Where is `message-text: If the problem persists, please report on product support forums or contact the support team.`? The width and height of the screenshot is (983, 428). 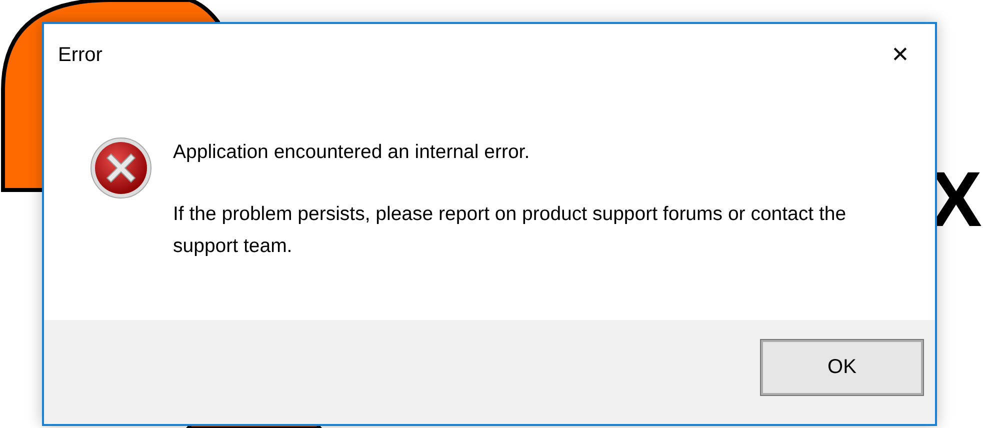 message-text: If the problem persists, please report on product support forums or contact the support team. is located at coordinates (510, 230).